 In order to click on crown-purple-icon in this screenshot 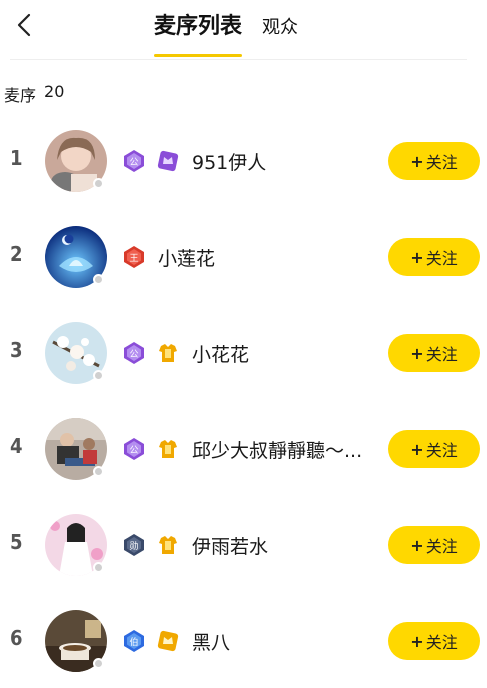, I will do `click(168, 161)`.